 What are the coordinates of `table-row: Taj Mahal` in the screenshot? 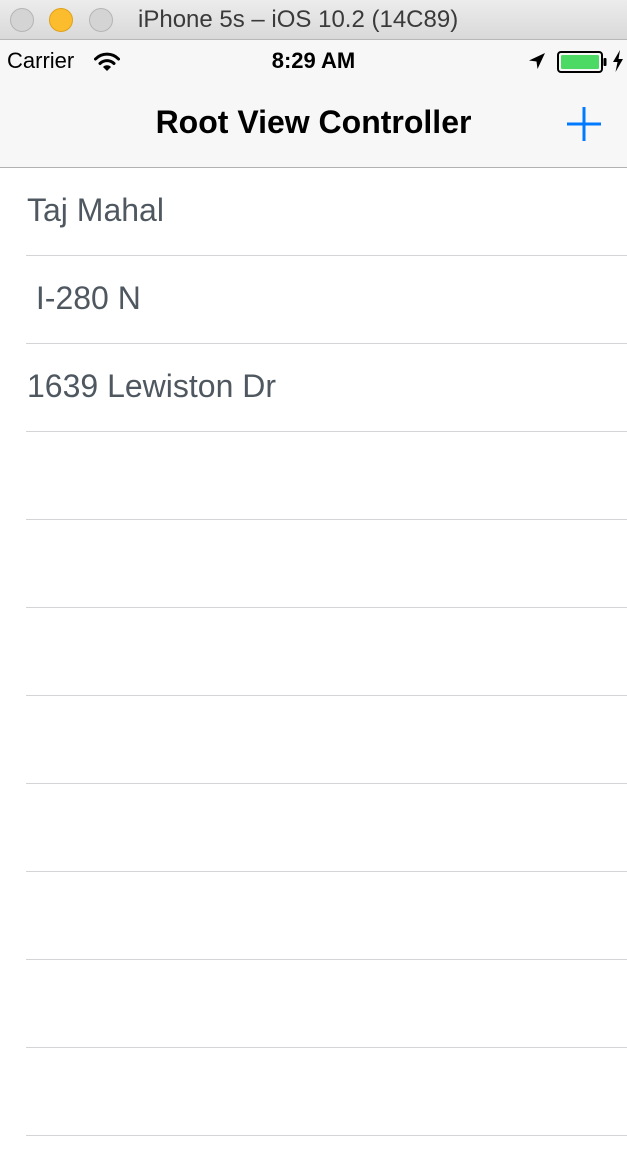 It's located at (326, 212).